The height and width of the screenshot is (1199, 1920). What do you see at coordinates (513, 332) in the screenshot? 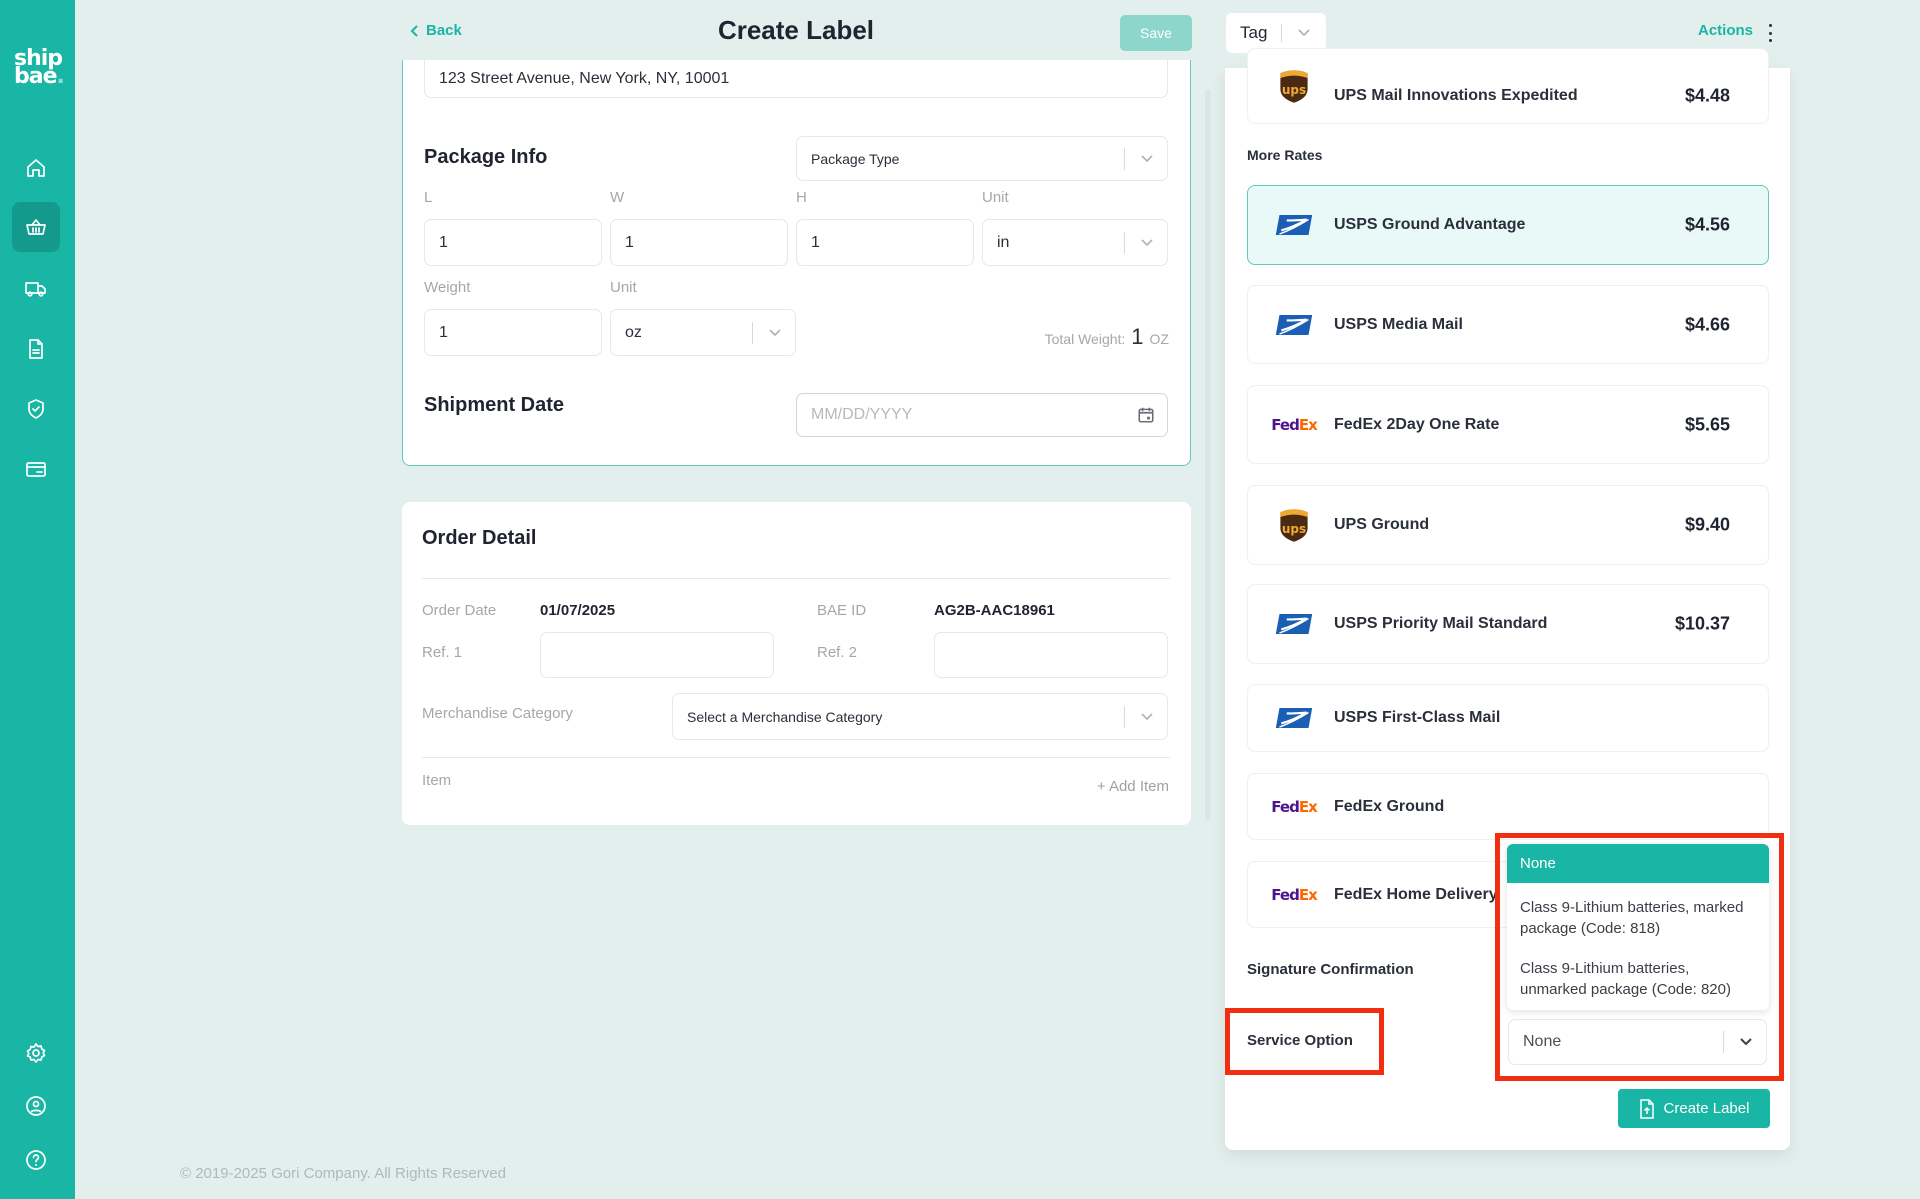
I see `weight-input: 1` at bounding box center [513, 332].